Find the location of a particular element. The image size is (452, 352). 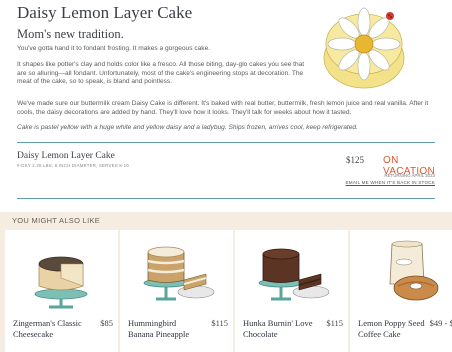

purchase-price: $125 is located at coordinates (355, 160).